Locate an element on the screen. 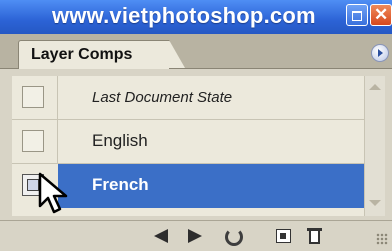 The width and height of the screenshot is (392, 251). trash-icon is located at coordinates (315, 236).